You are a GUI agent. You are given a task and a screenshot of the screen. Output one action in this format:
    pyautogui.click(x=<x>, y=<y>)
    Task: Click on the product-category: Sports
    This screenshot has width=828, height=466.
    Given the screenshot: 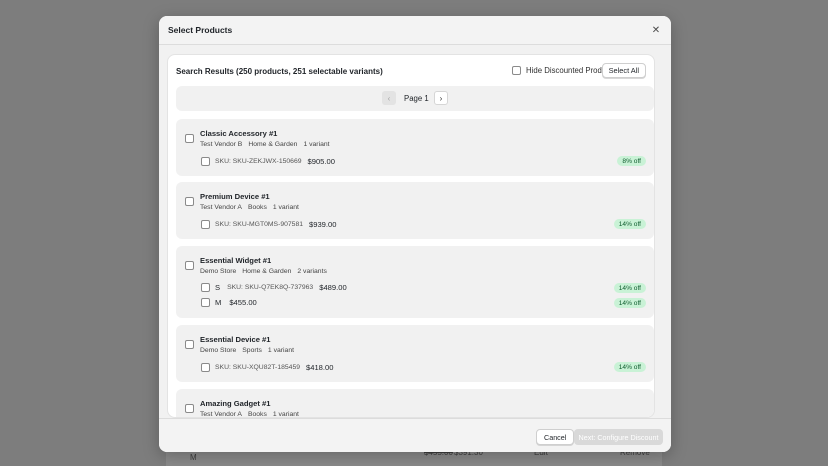 What is the action you would take?
    pyautogui.click(x=252, y=350)
    